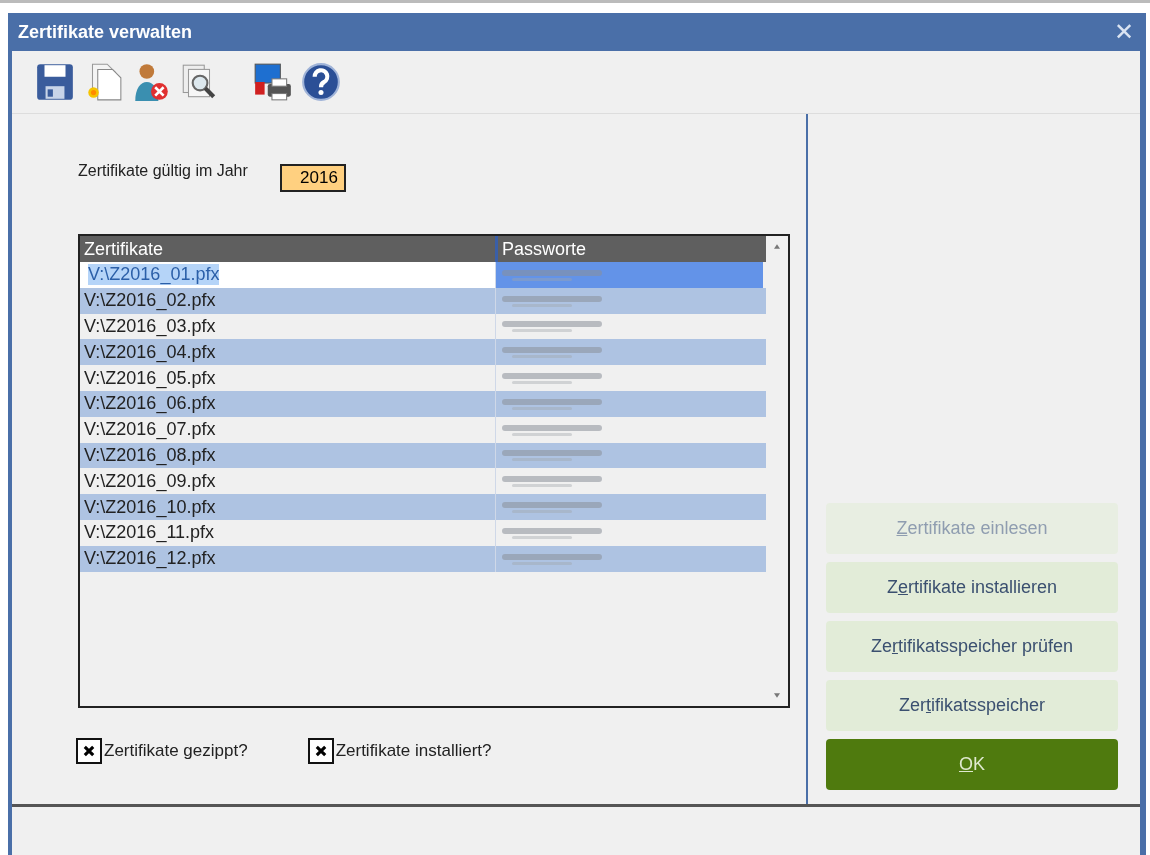 The width and height of the screenshot is (1150, 855). Describe the element at coordinates (423, 352) in the screenshot. I see `table-row: V:\Z2016_04.pfx` at that location.